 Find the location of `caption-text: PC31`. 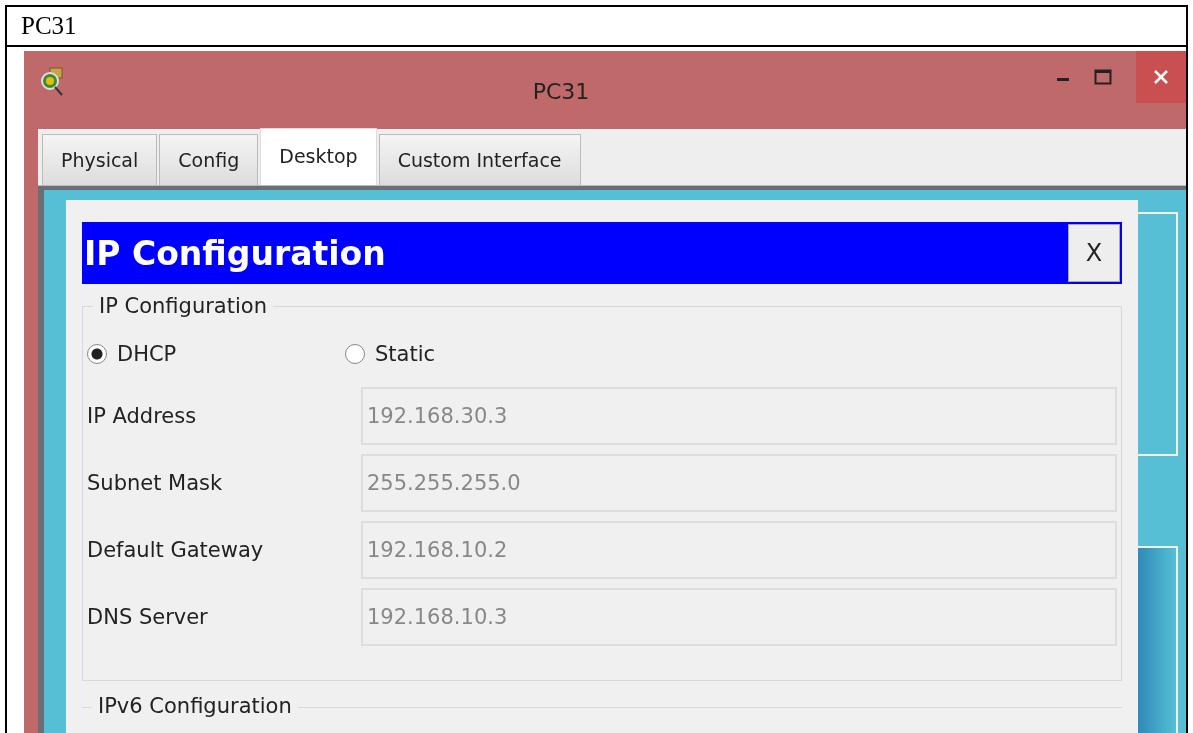

caption-text: PC31 is located at coordinates (596, 27).